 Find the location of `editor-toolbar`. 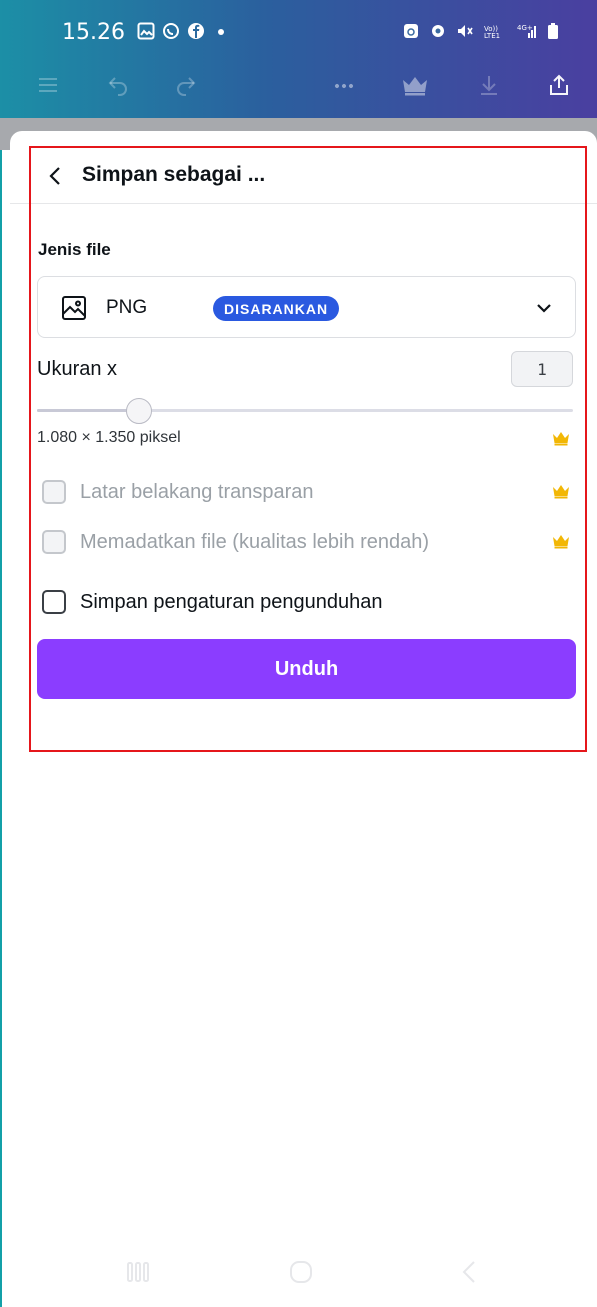

editor-toolbar is located at coordinates (298, 85).